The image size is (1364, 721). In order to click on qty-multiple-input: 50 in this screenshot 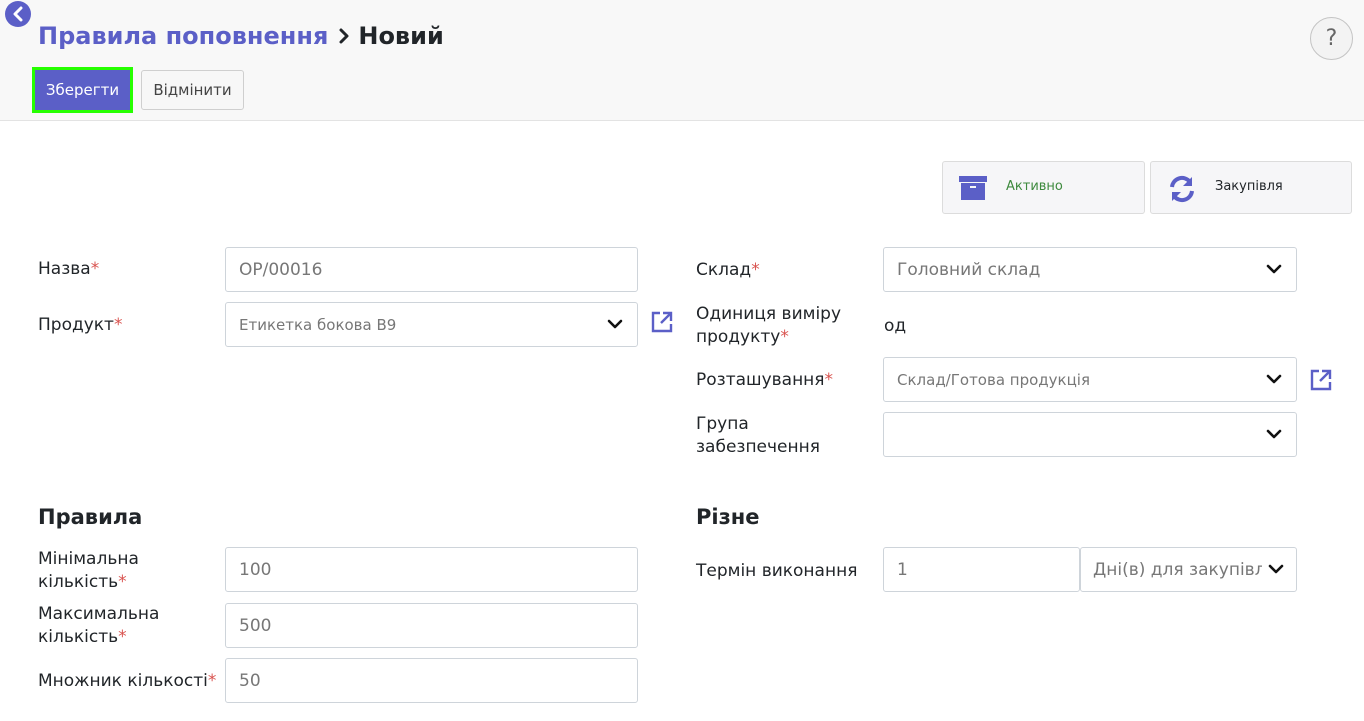, I will do `click(431, 680)`.